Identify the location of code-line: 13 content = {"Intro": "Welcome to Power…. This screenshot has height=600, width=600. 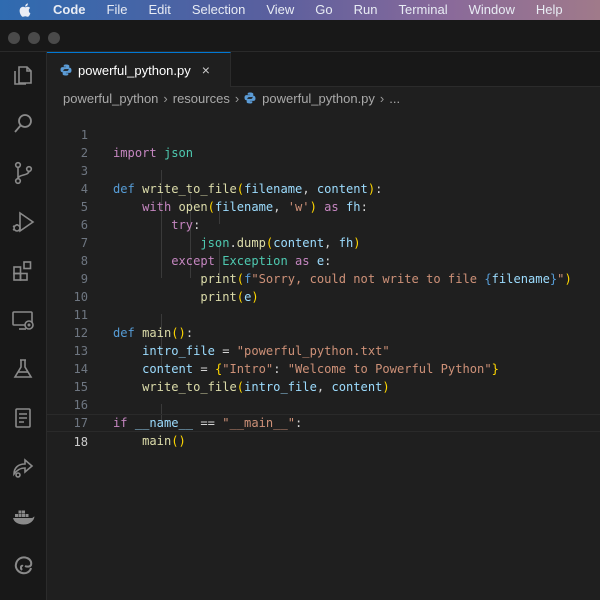
(323, 350).